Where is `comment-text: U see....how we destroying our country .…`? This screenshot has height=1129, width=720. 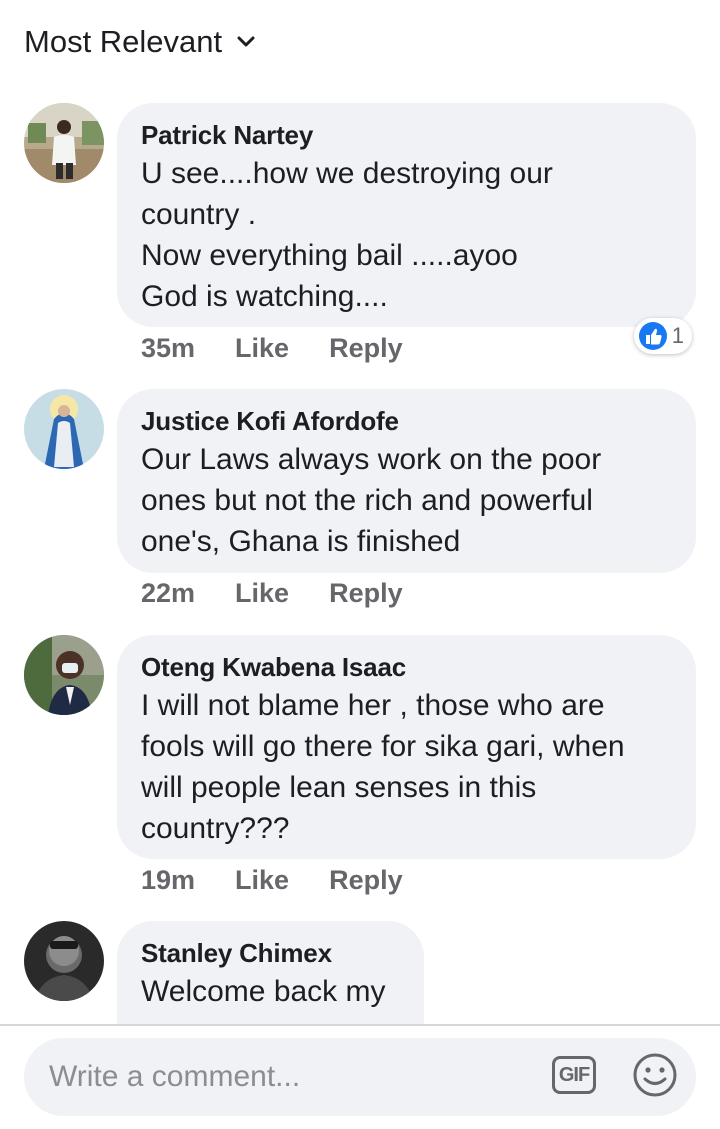 comment-text: U see....how we destroying our country .… is located at coordinates (347, 235).